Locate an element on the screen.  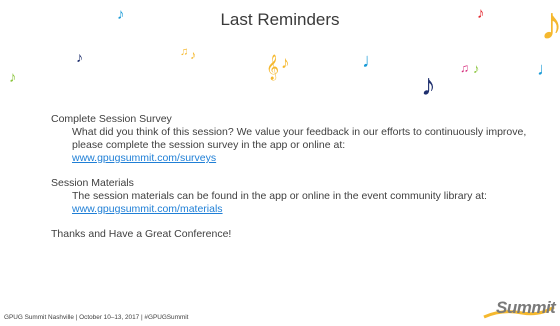
survey-link: www.gpugsummit.com/surveys is located at coordinates (144, 158).